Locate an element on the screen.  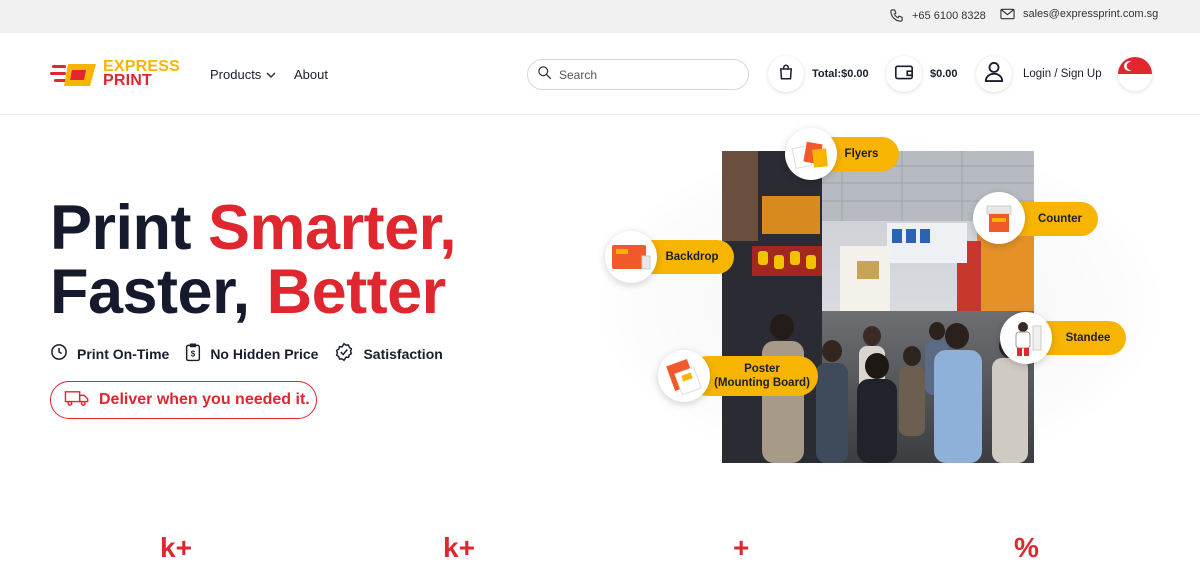
tag-flyers-label: Flyers is located at coordinates (861, 154).